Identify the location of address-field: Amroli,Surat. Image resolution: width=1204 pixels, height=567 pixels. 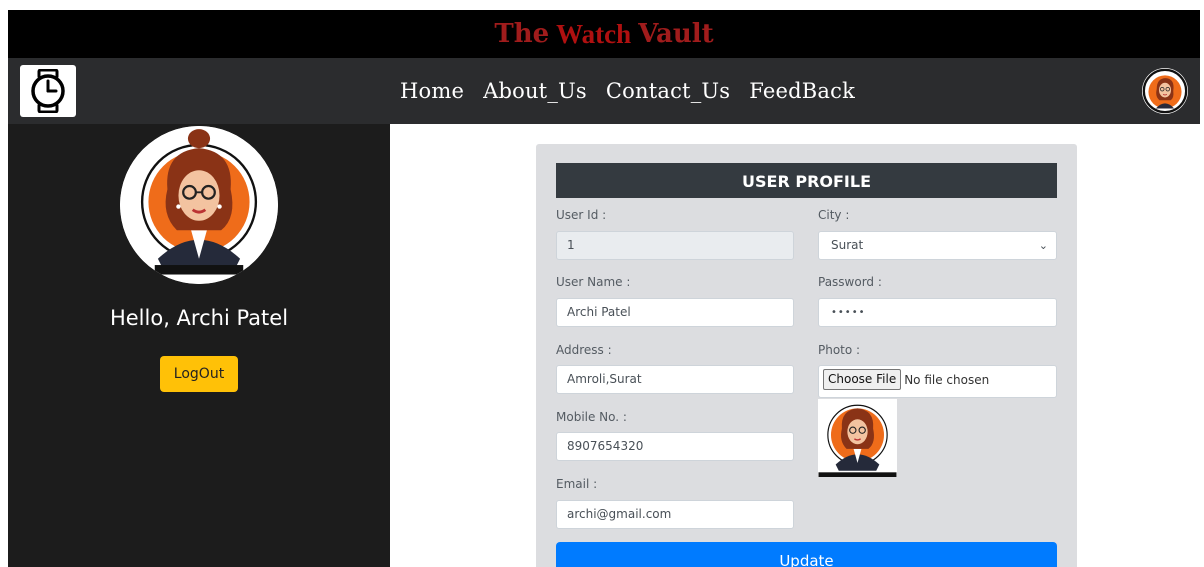
(675, 379).